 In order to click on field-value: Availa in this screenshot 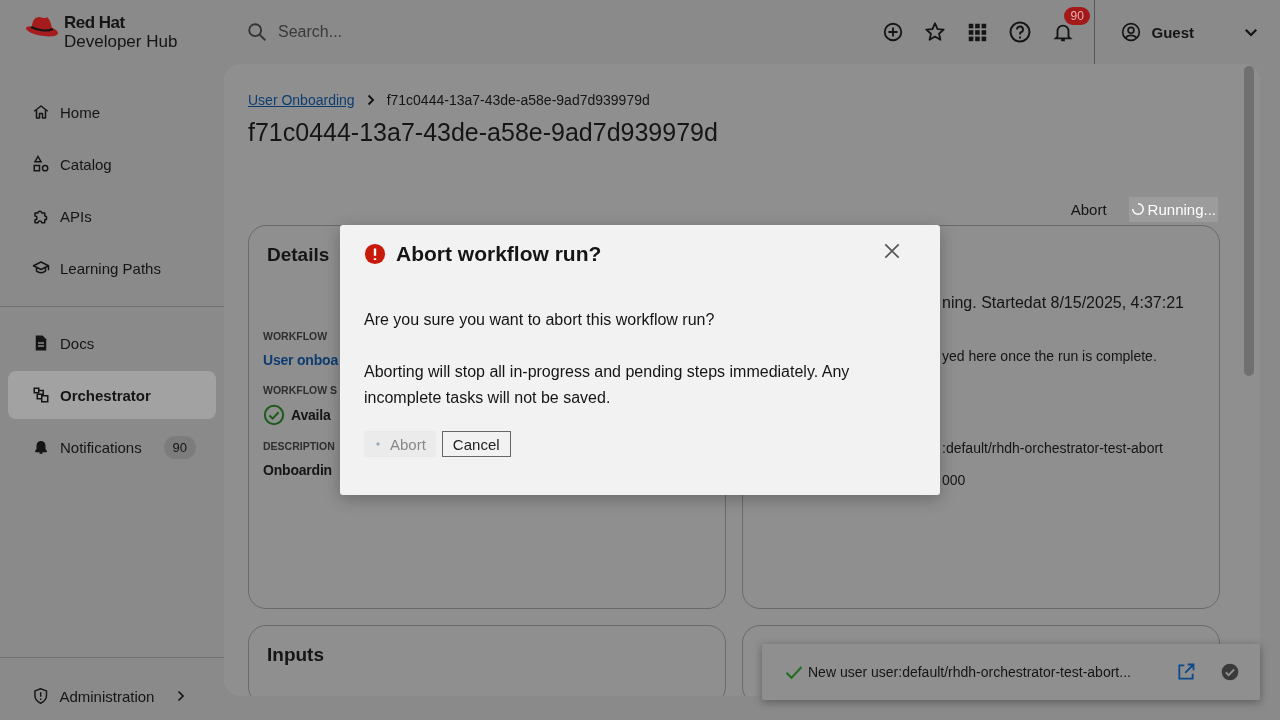, I will do `click(311, 415)`.